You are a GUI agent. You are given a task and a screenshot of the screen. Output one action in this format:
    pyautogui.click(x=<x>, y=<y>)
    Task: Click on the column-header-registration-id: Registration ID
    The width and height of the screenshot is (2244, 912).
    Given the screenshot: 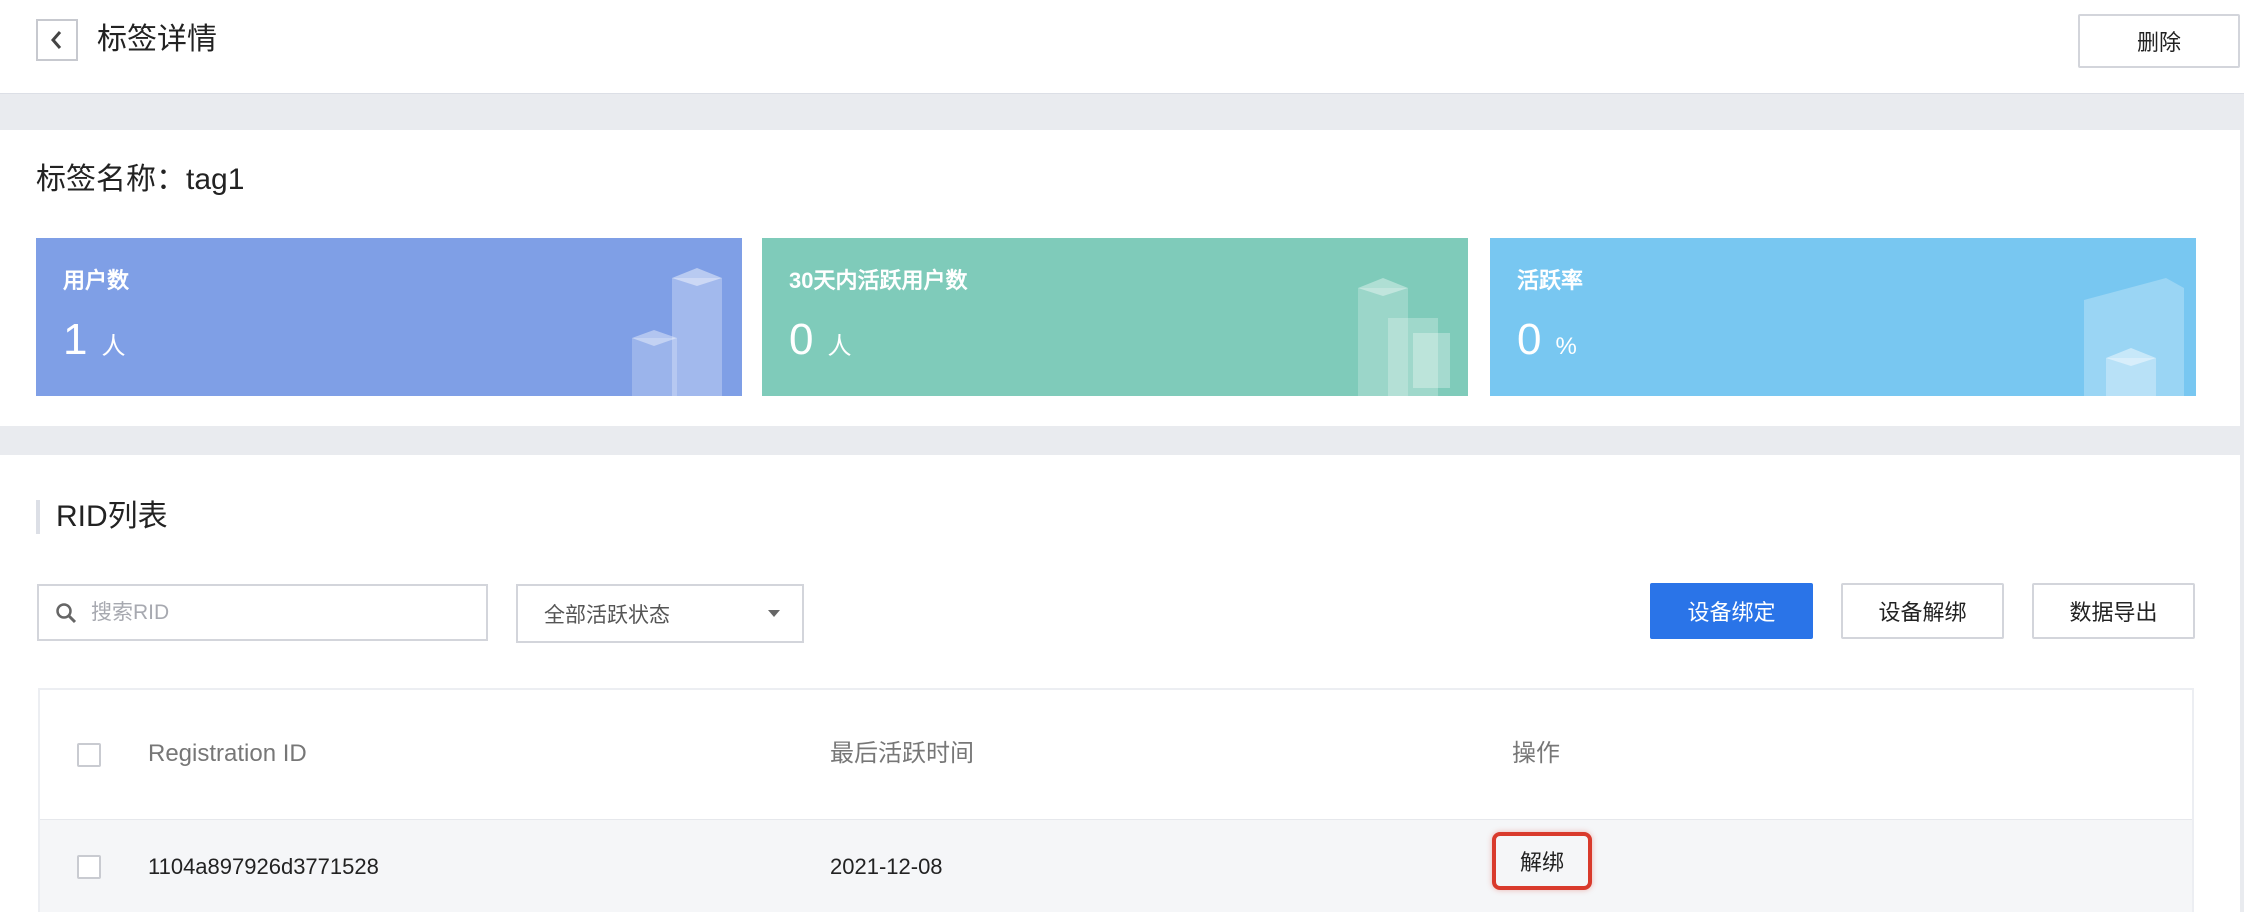 What is the action you would take?
    pyautogui.click(x=227, y=753)
    